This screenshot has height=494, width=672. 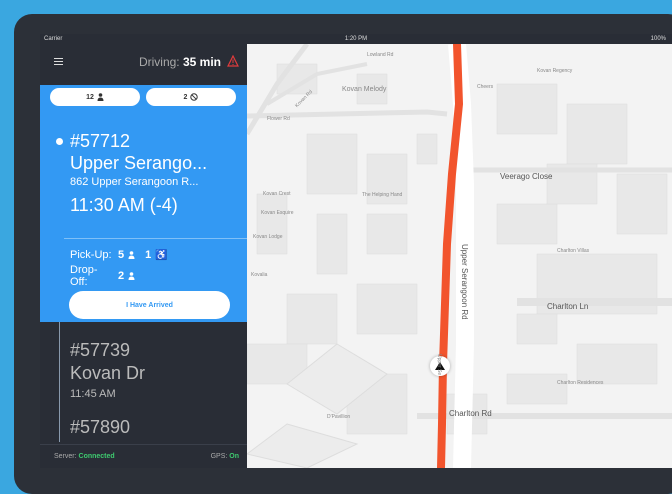 I want to click on noshow-filter-button: 2, so click(x=191, y=97).